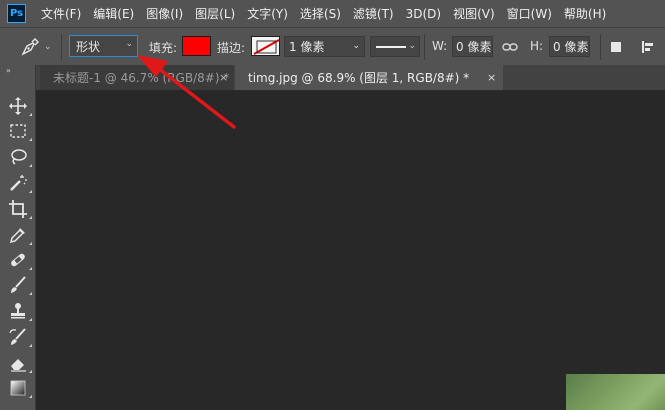  What do you see at coordinates (8, 70) in the screenshot?
I see `collapse-panel-icon: »` at bounding box center [8, 70].